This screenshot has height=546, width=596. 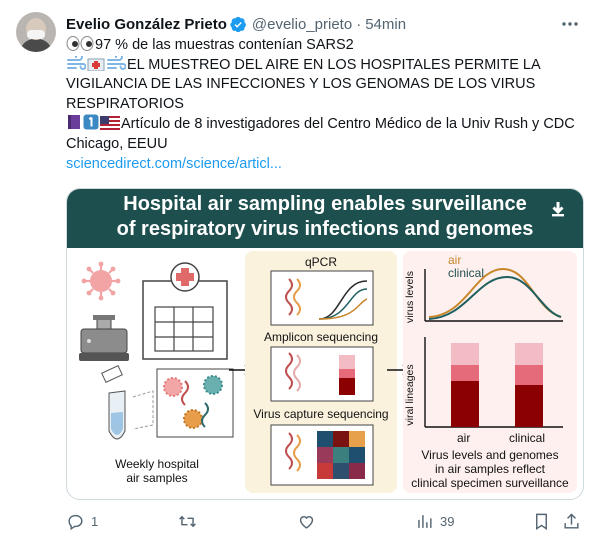 I want to click on amplicon-label: Amplicon sequencing, so click(x=321, y=337).